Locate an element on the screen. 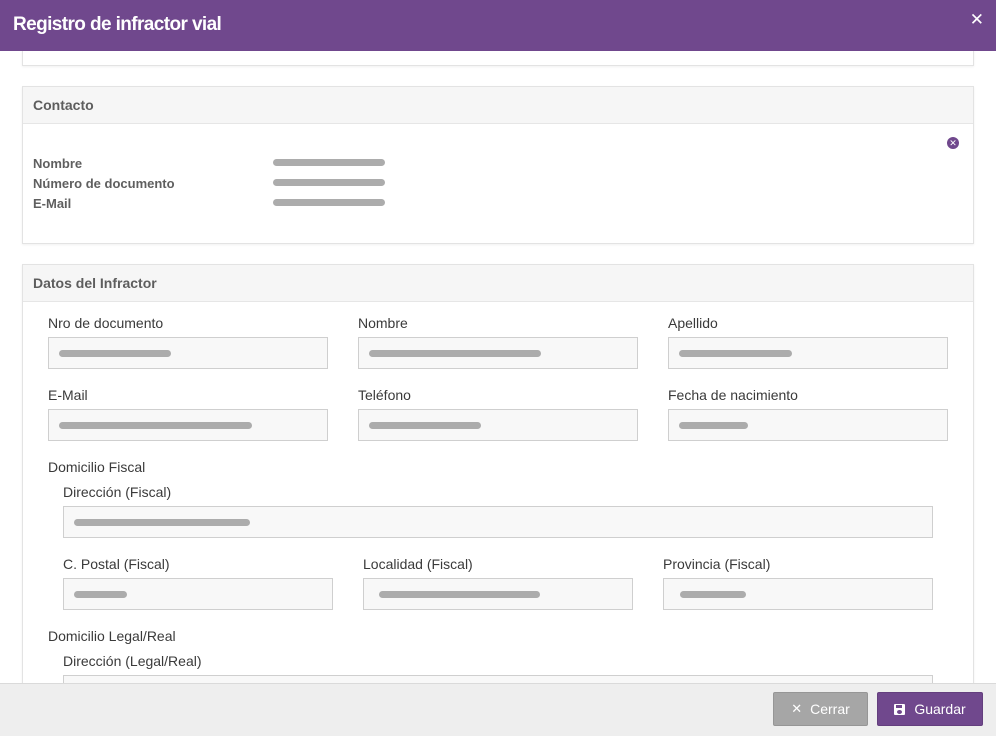  provincia-fiscal-value is located at coordinates (713, 594).